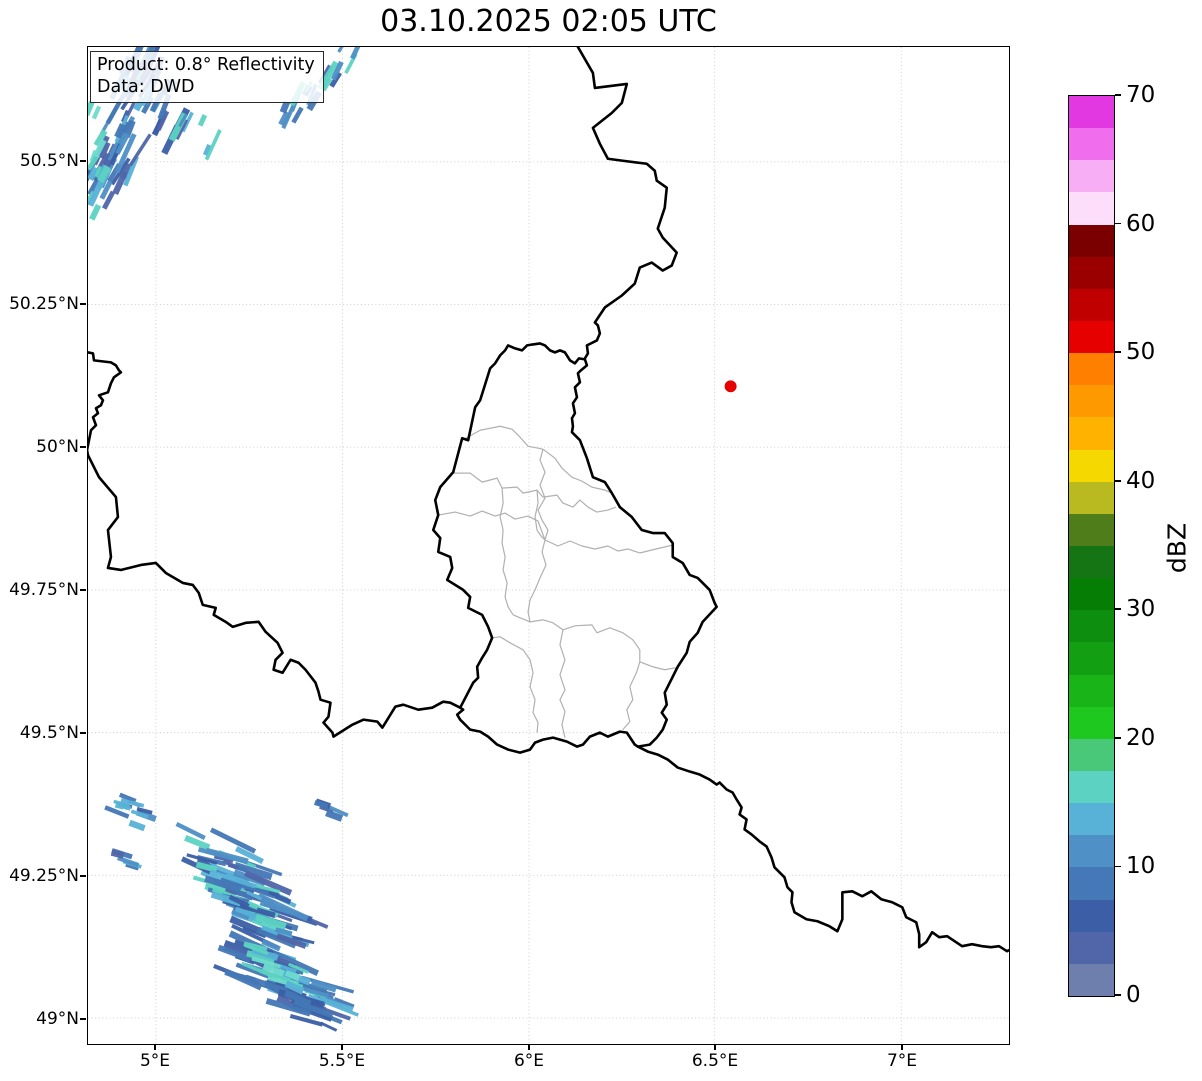  I want to click on colorbar-tick-label: 10, so click(1141, 866).